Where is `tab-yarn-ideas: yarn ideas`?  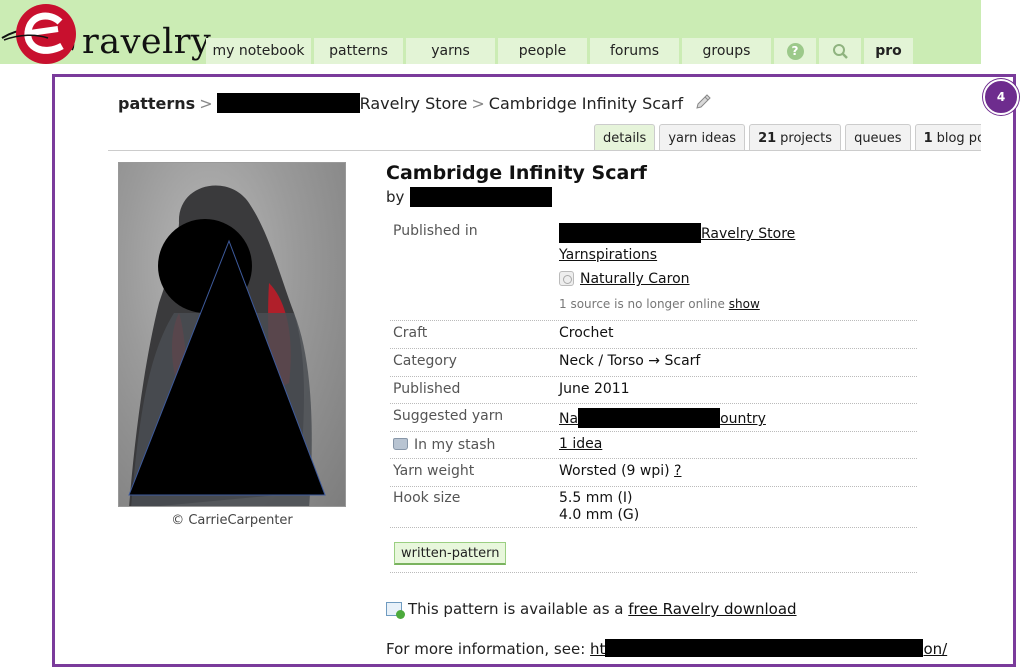
tab-yarn-ideas: yarn ideas is located at coordinates (702, 137).